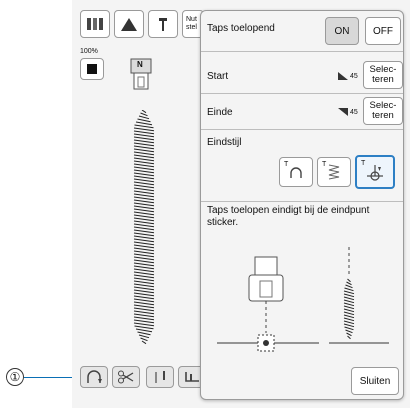 The image size is (410, 408). I want to click on zigzag-icon, so click(334, 172).